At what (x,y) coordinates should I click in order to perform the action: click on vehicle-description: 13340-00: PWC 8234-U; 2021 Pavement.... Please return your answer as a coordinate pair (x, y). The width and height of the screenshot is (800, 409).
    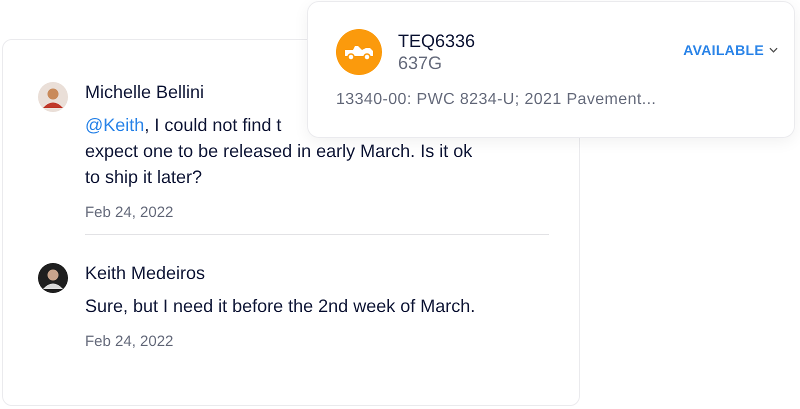
    Looking at the image, I should click on (497, 100).